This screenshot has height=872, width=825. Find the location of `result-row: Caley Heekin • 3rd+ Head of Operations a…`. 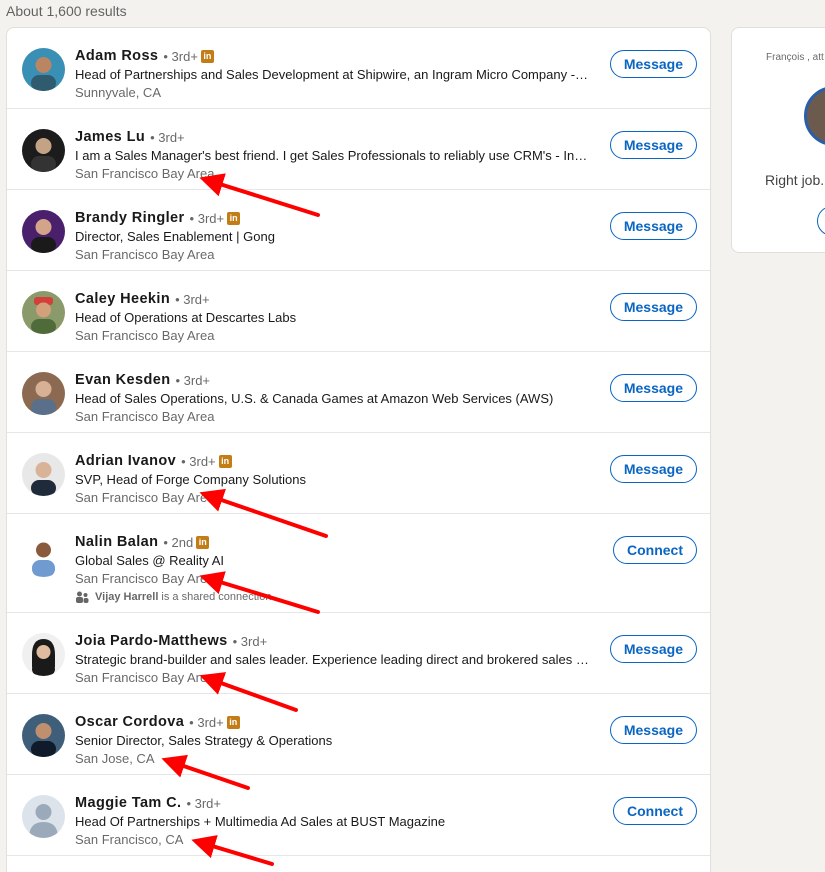

result-row: Caley Heekin • 3rd+ Head of Operations a… is located at coordinates (358, 311).